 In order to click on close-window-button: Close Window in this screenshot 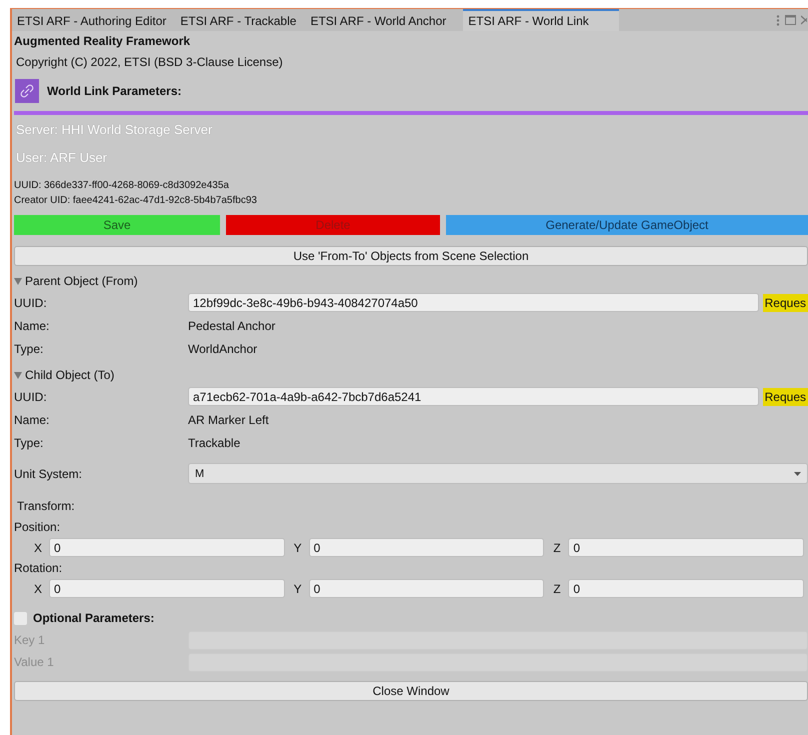, I will do `click(411, 691)`.